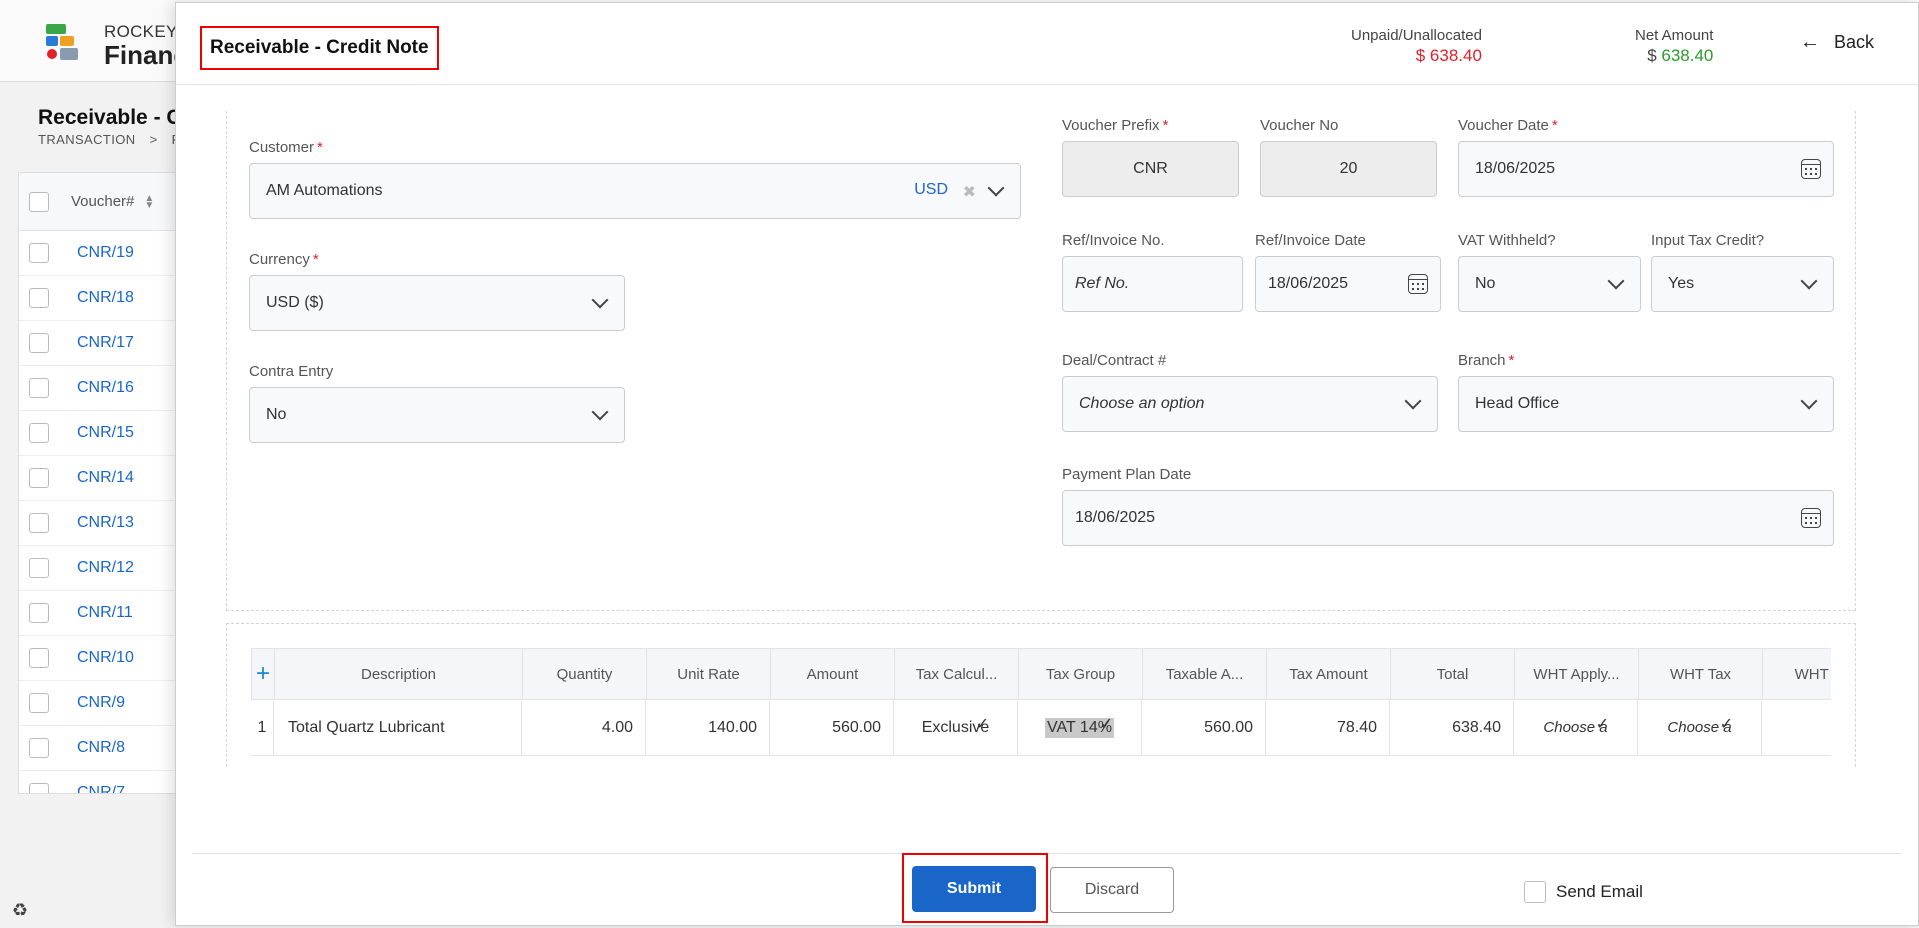 This screenshot has width=1919, height=928. I want to click on table-row: CNR/7, so click(103, 782).